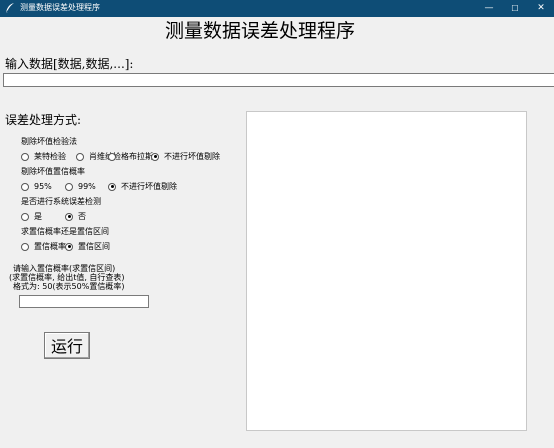 The height and width of the screenshot is (448, 554). I want to click on vertical-scrollbar, so click(539, 268).